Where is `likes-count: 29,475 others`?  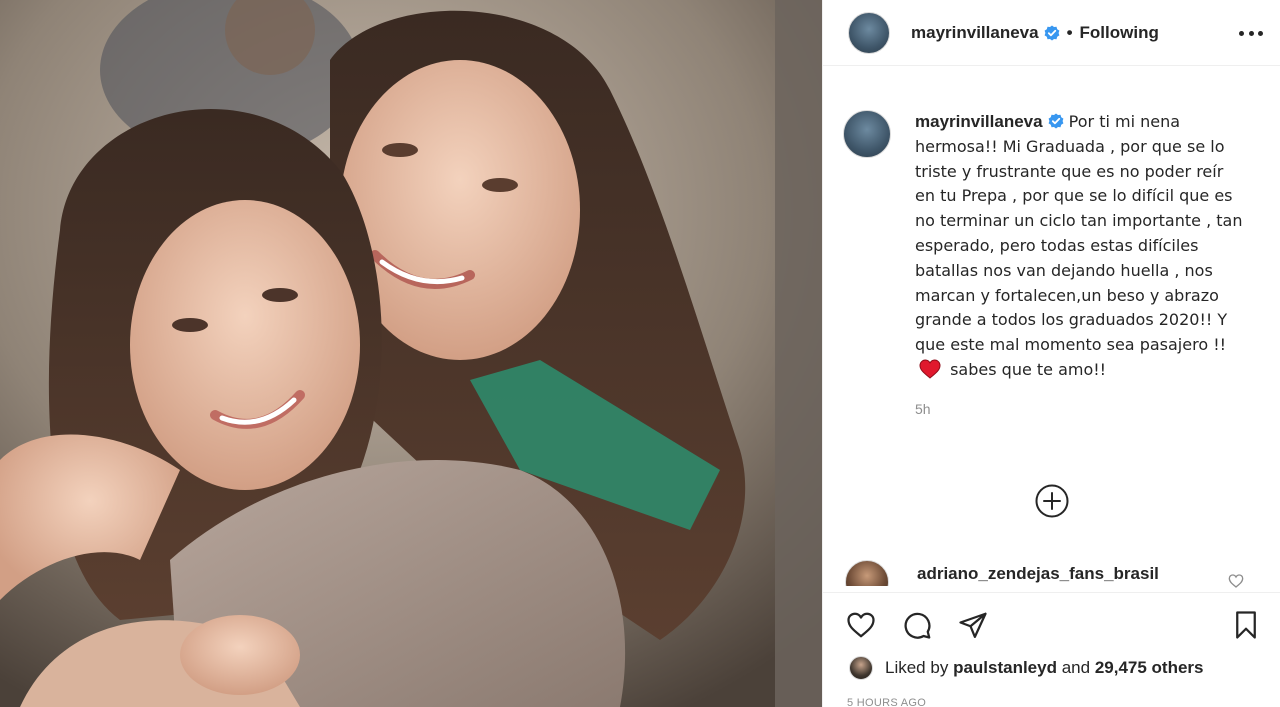
likes-count: 29,475 others is located at coordinates (1149, 668).